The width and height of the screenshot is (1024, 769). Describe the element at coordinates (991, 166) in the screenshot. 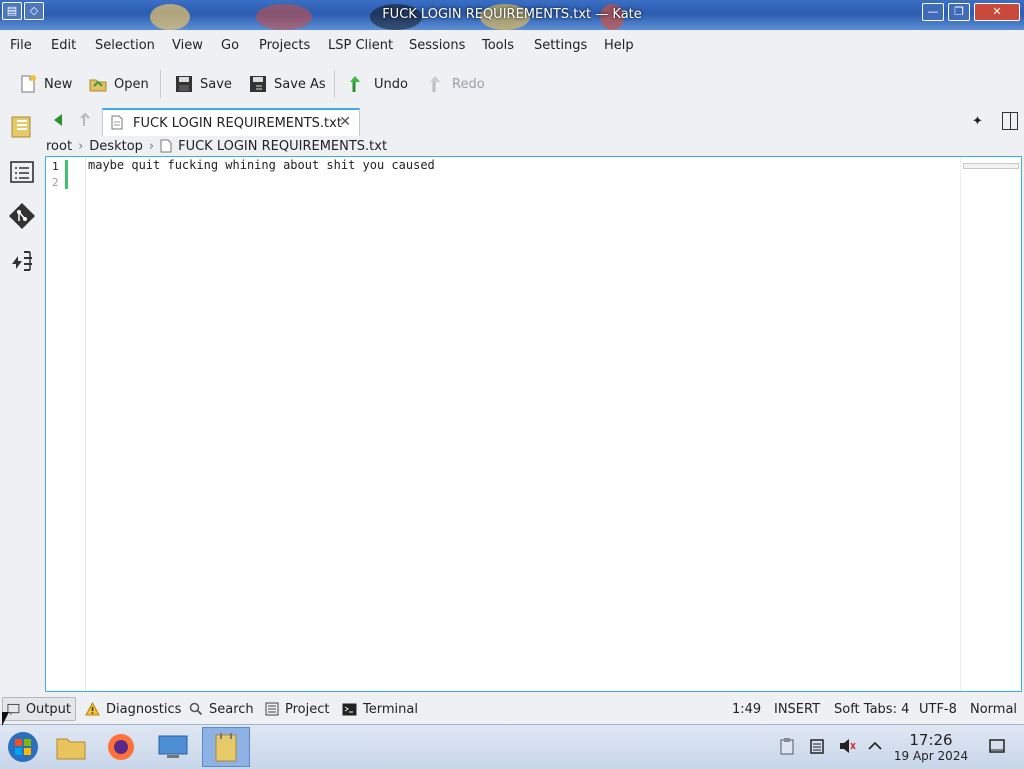

I see `minimap-viewport` at that location.